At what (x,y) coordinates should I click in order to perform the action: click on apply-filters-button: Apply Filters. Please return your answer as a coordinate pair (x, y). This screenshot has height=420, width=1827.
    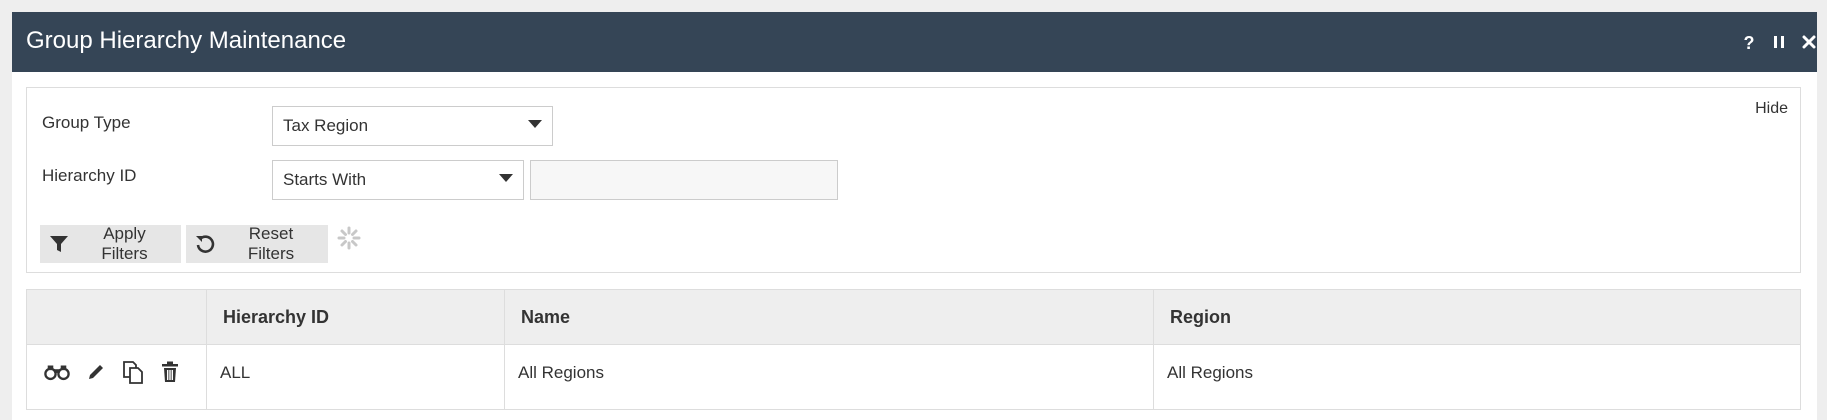
    Looking at the image, I should click on (110, 243).